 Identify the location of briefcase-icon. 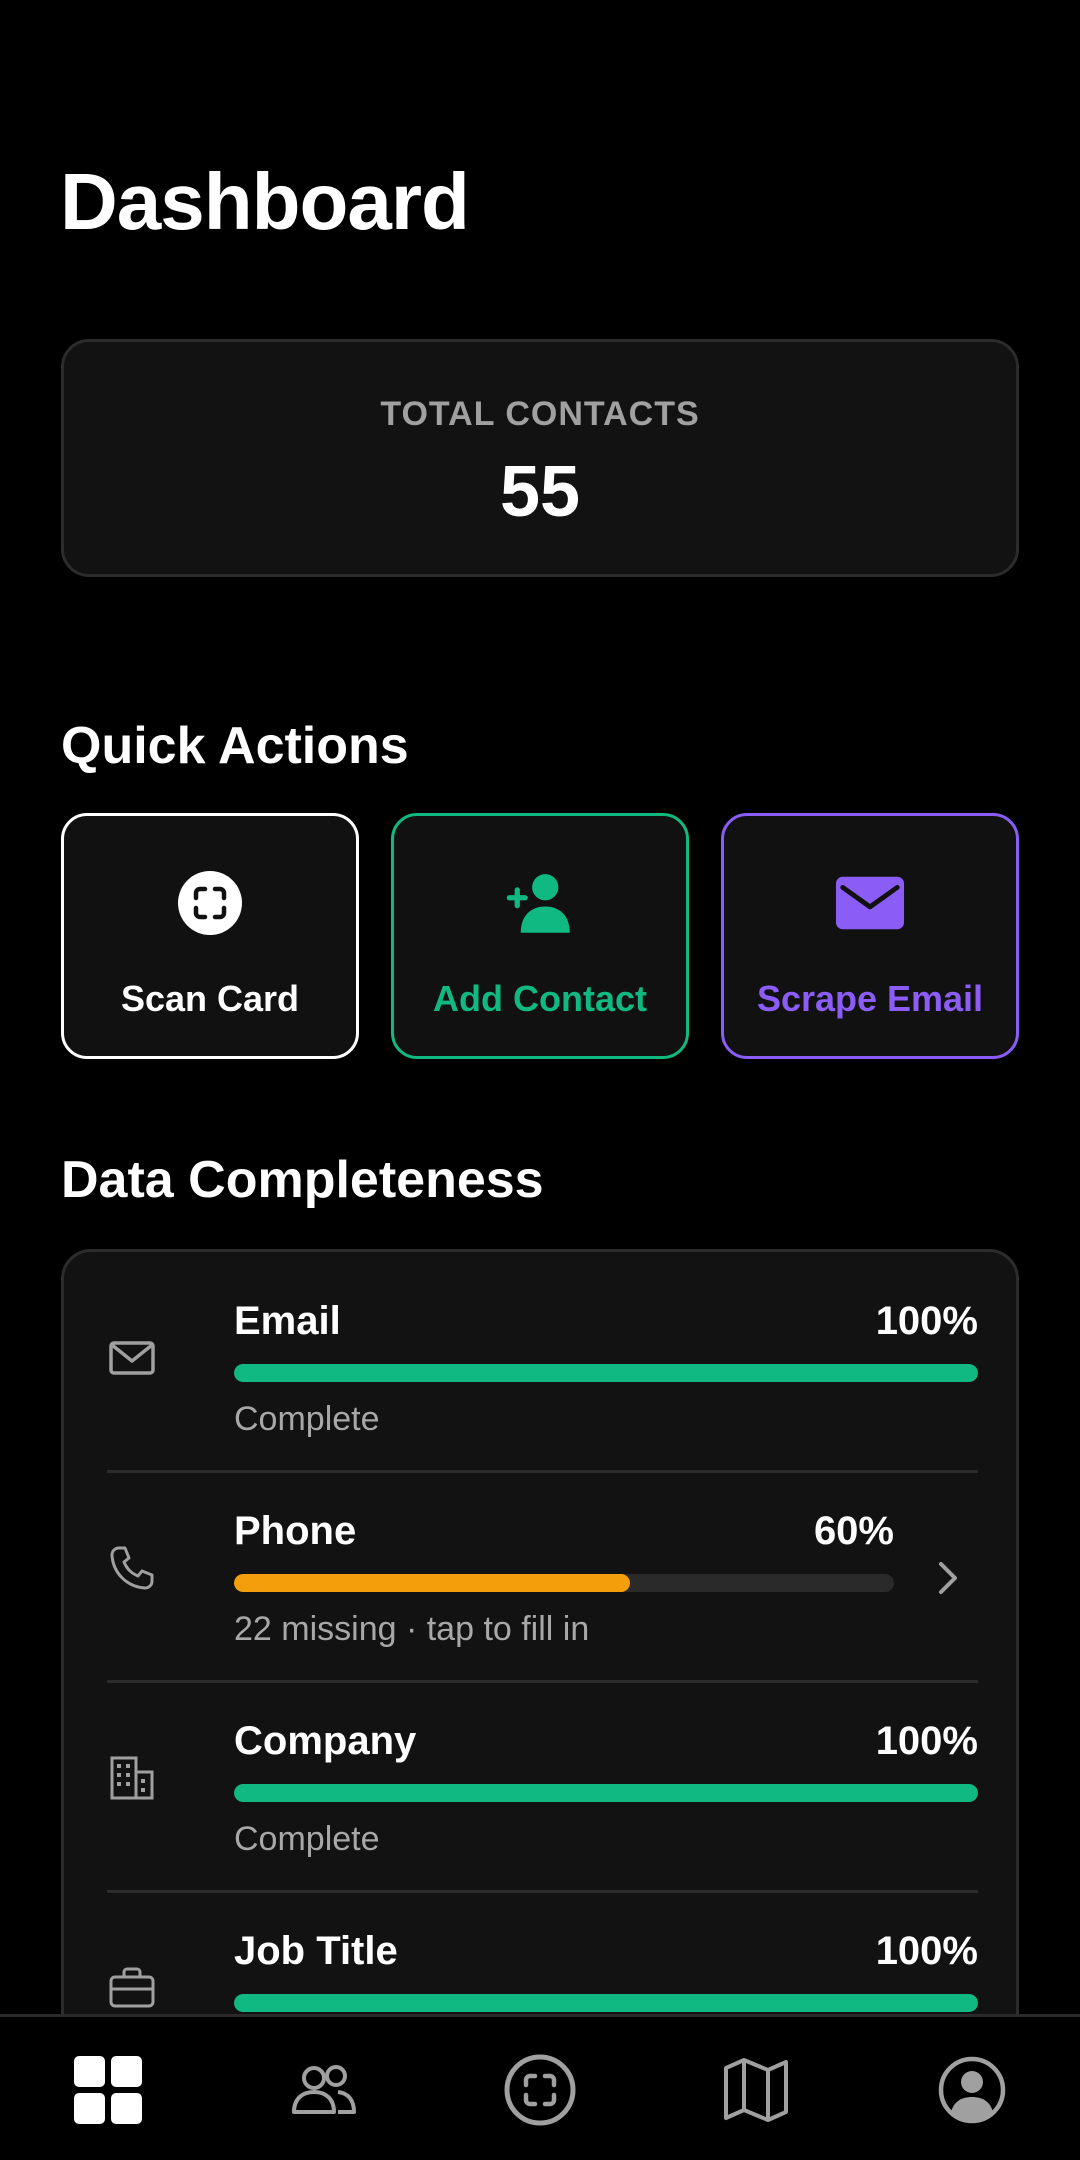
(132, 1987).